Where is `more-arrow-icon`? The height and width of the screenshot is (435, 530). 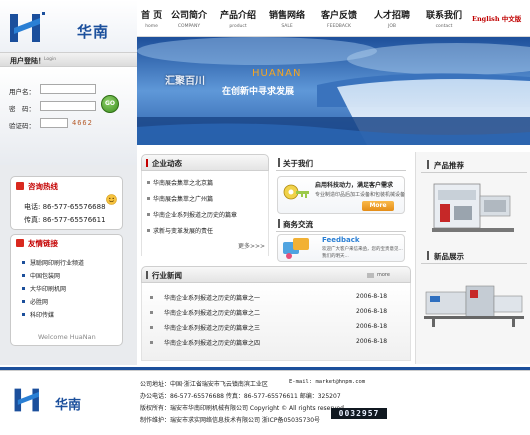
more-arrow-icon is located at coordinates (370, 275).